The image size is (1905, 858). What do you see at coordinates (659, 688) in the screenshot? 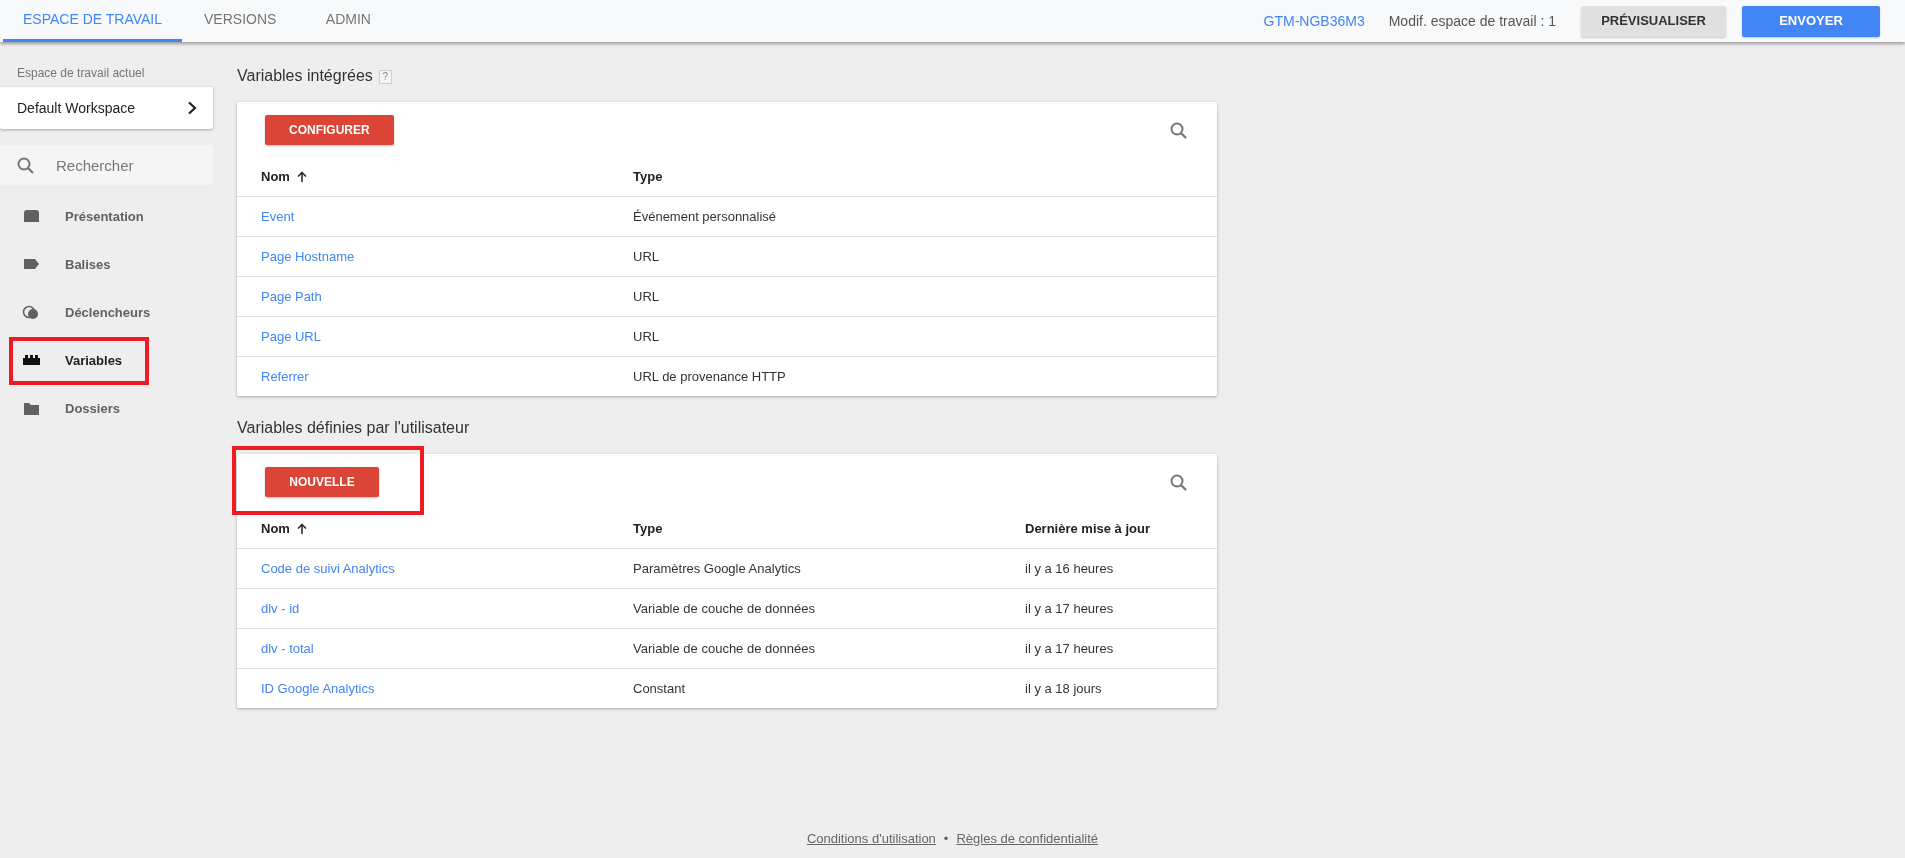
I see `table-cell: Constant` at bounding box center [659, 688].